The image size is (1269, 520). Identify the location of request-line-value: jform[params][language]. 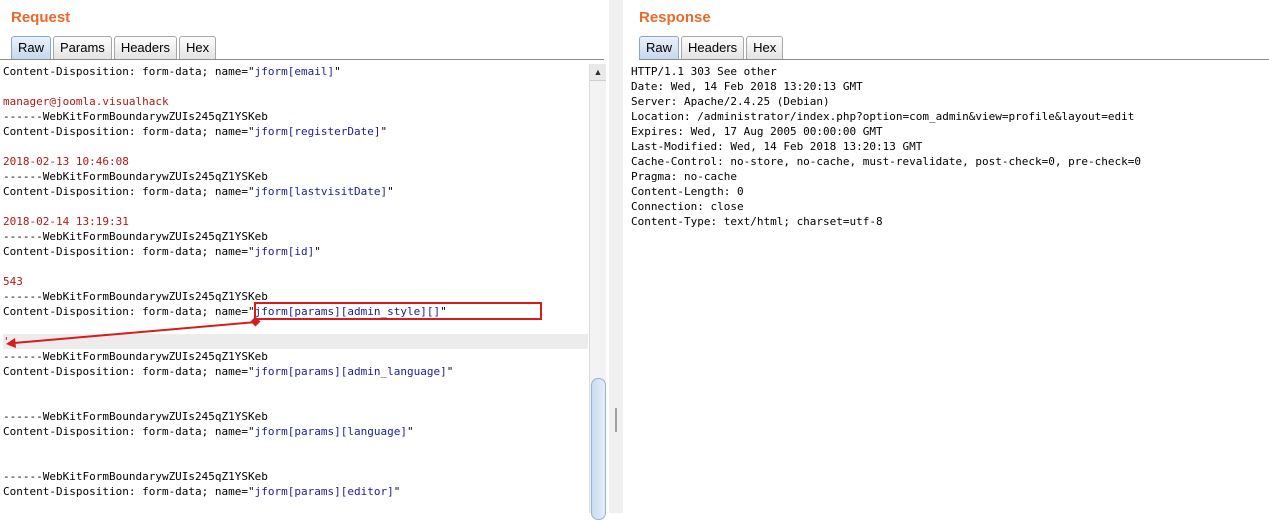
(330, 431).